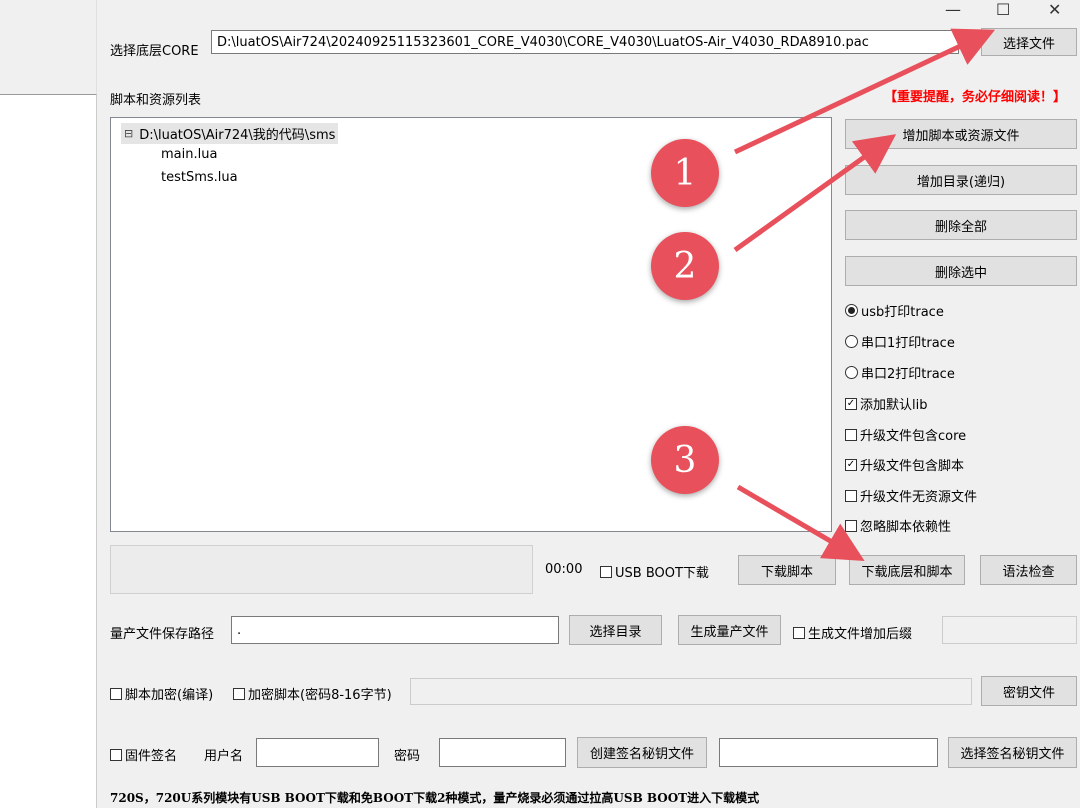  What do you see at coordinates (685, 266) in the screenshot?
I see `annotation-2: 2` at bounding box center [685, 266].